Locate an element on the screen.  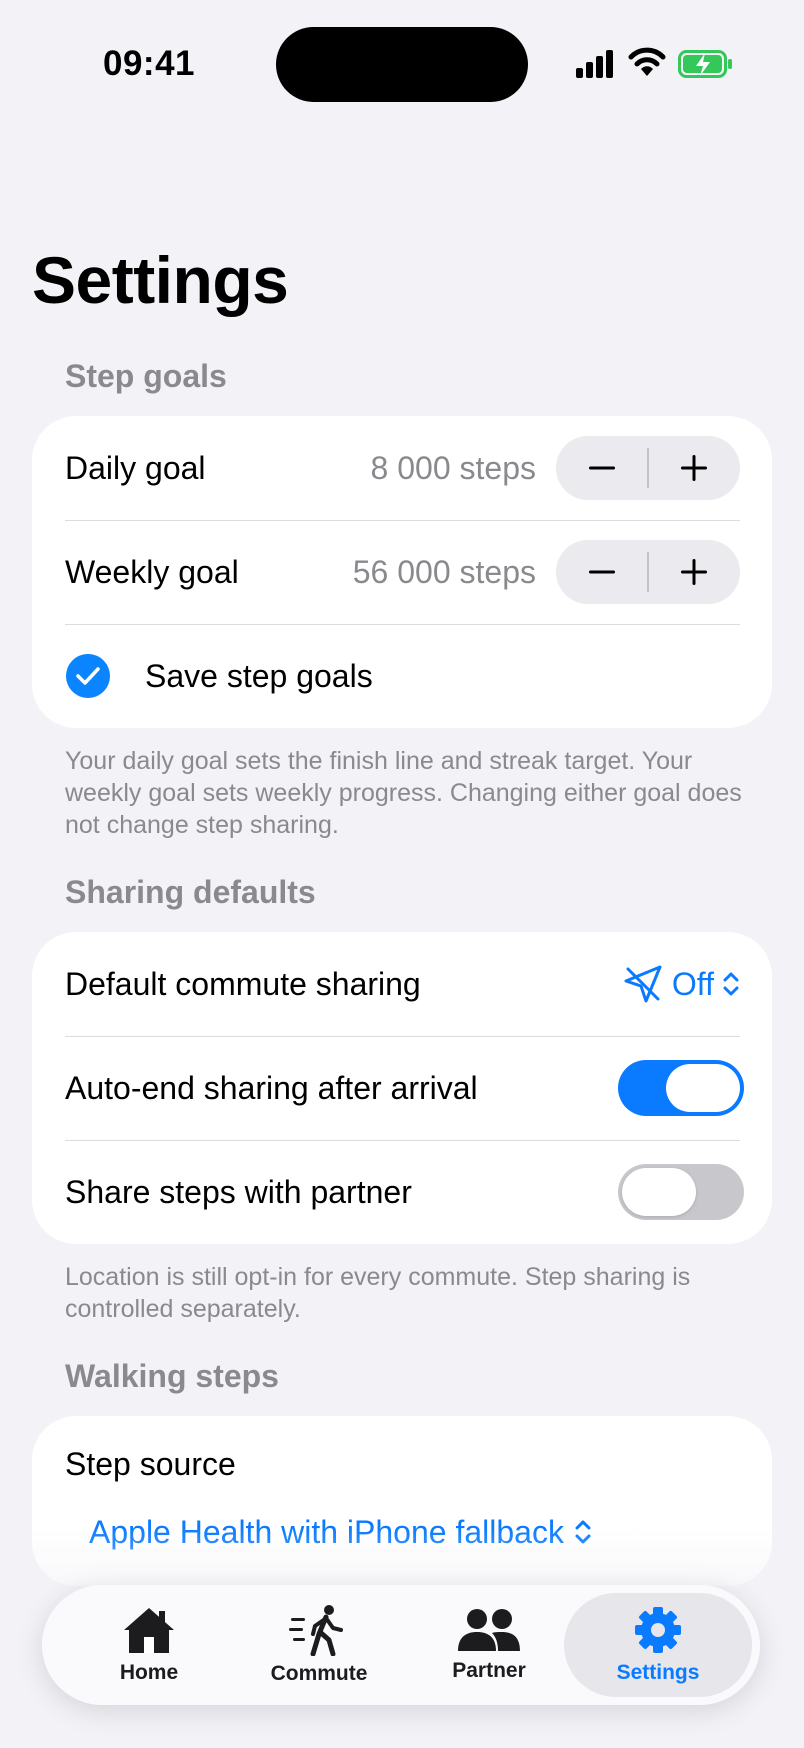
checkmark-circle-icon is located at coordinates (88, 676).